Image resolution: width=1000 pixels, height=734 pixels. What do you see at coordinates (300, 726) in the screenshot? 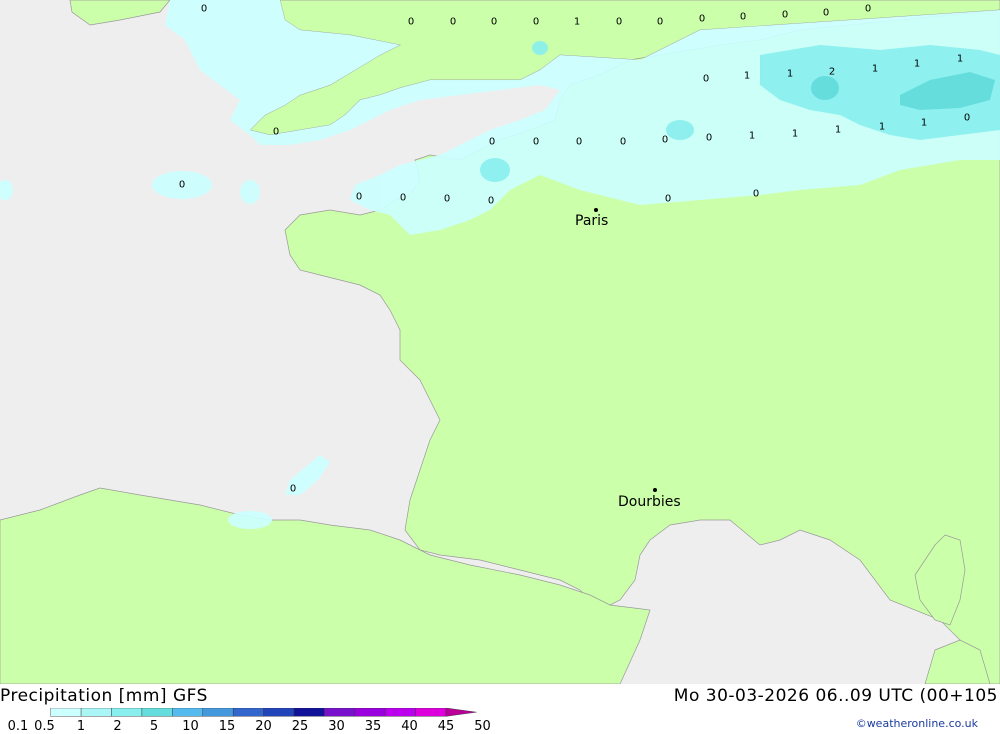
I see `legend-label: 25` at bounding box center [300, 726].